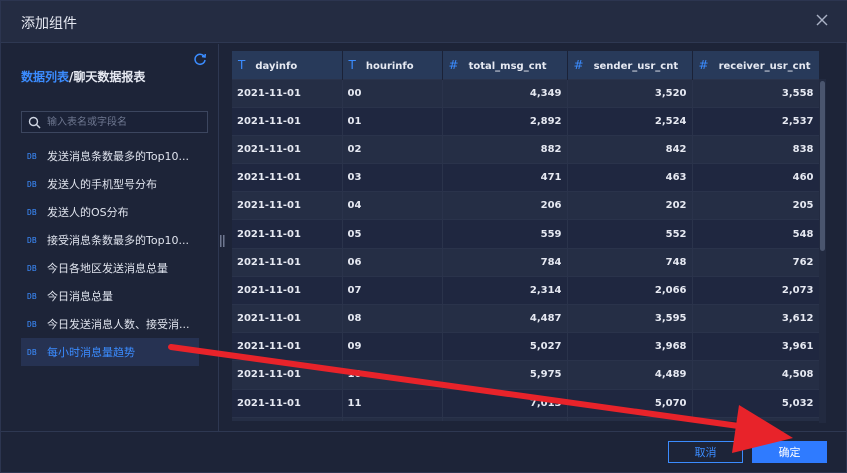  I want to click on table-row: 2021-11-01 07 2,314 2,066 2,073, so click(525, 290).